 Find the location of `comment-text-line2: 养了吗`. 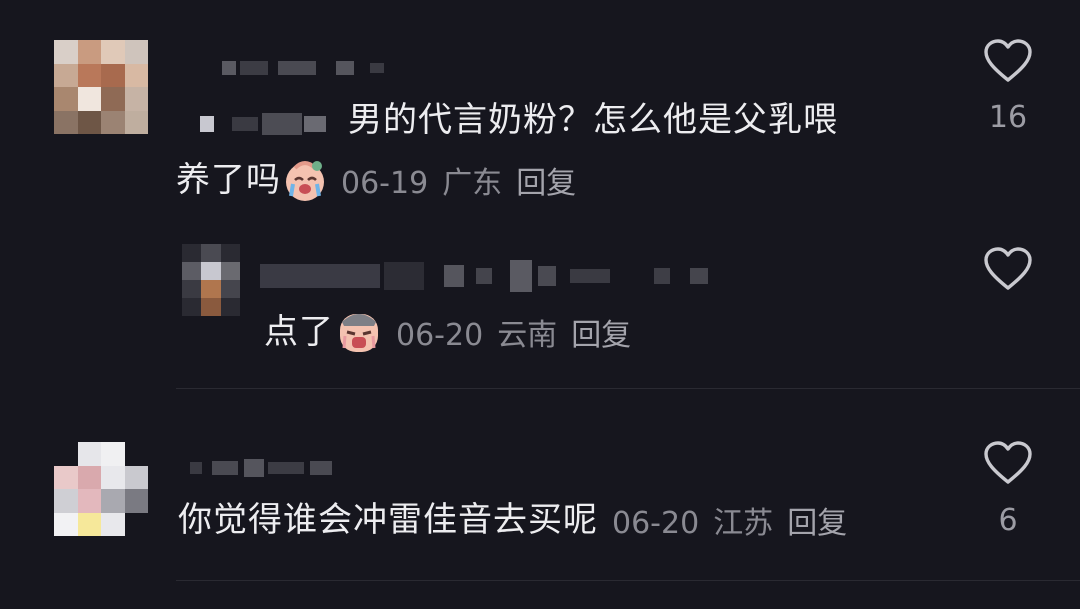

comment-text-line2: 养了吗 is located at coordinates (228, 180).